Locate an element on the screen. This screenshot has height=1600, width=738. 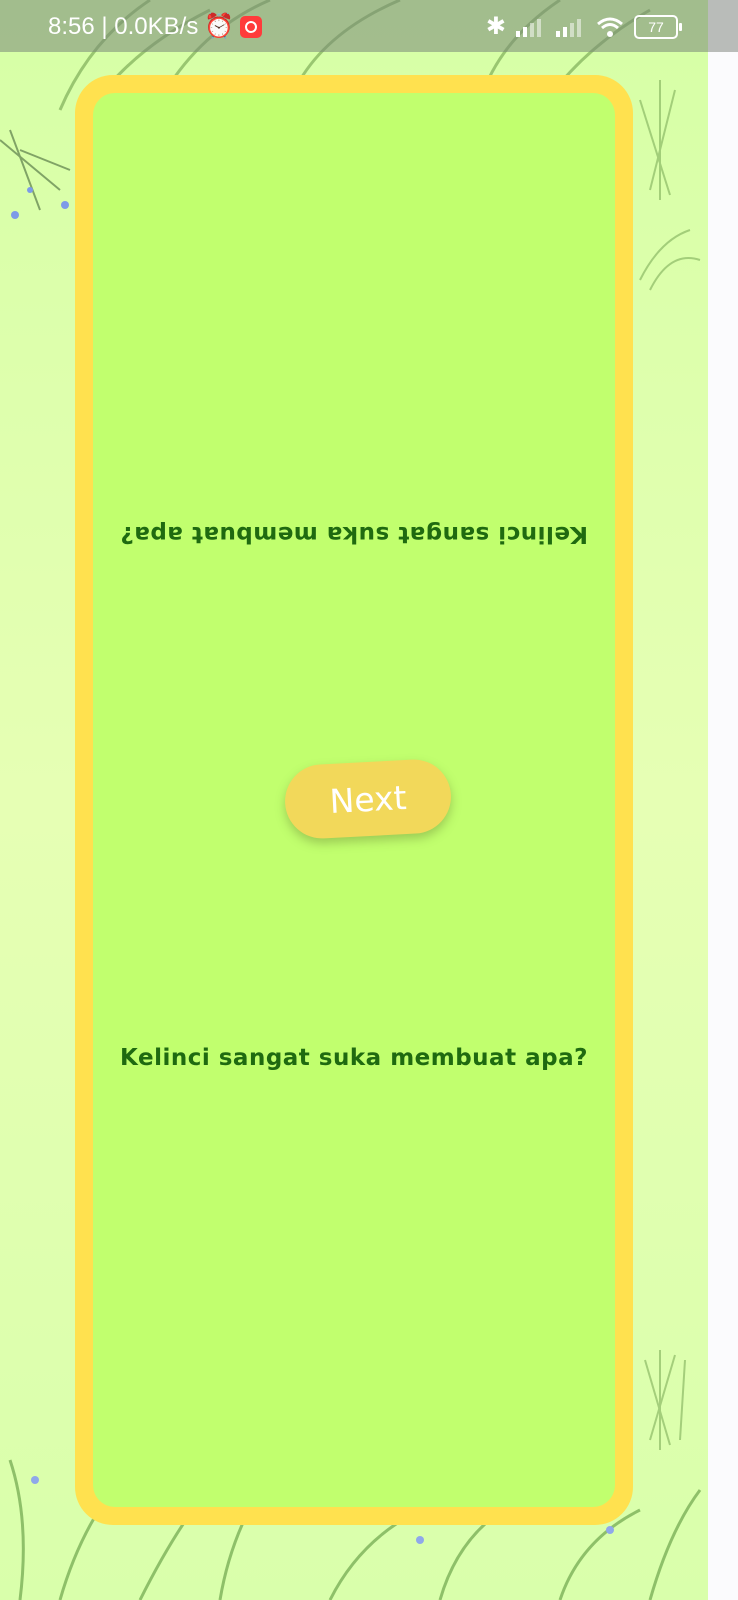
right-edge-statusbar is located at coordinates (723, 26).